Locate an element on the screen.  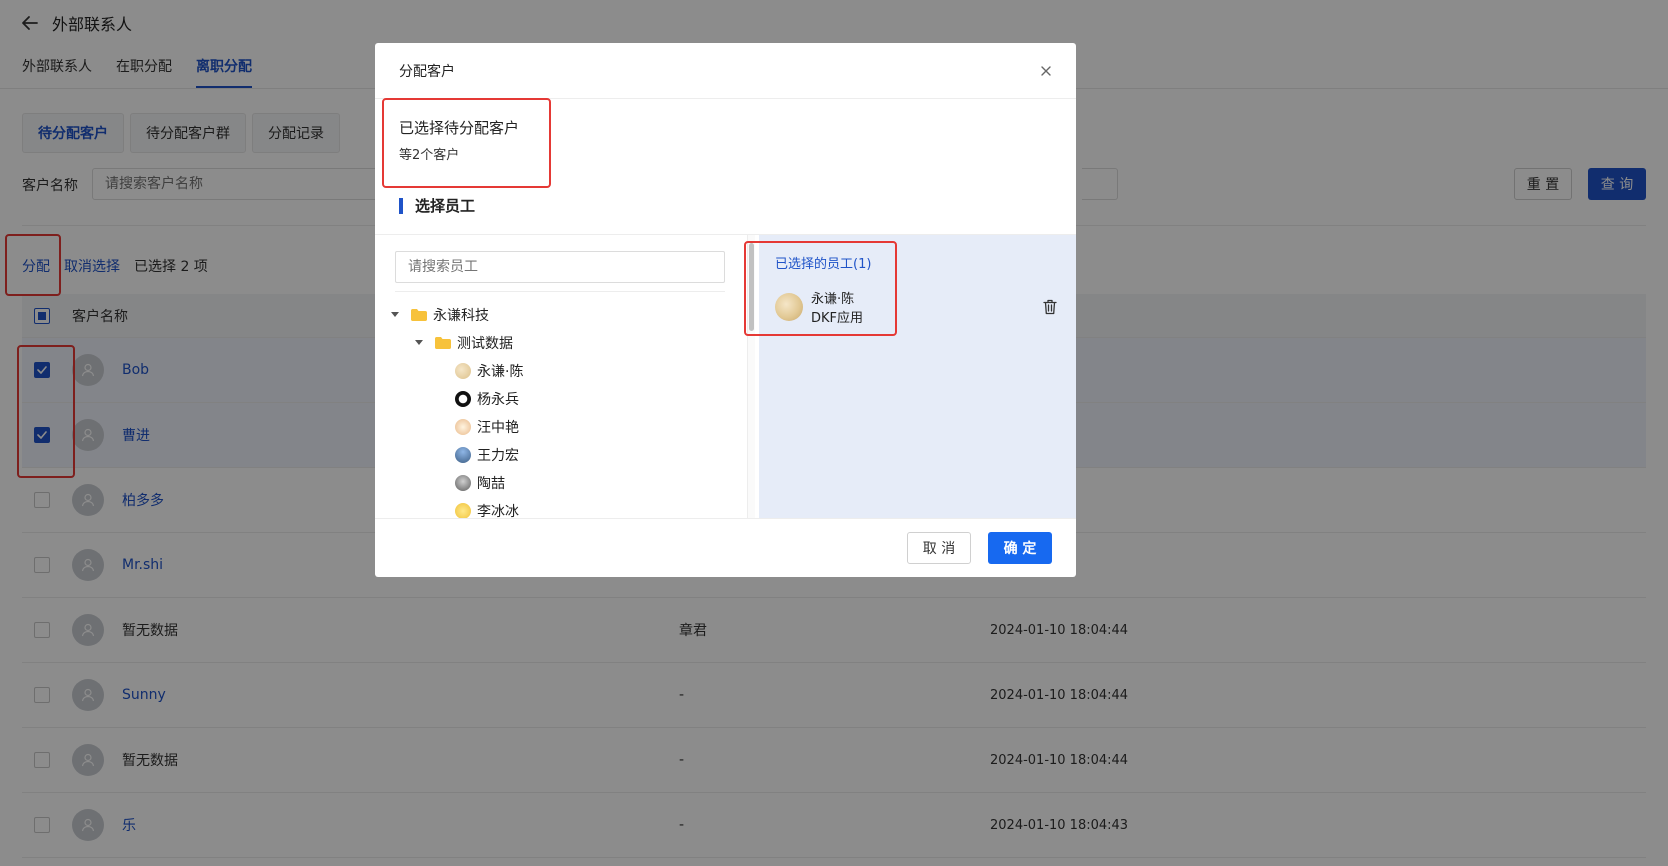
selected-employee-name: 永谦·陈 is located at coordinates (833, 299).